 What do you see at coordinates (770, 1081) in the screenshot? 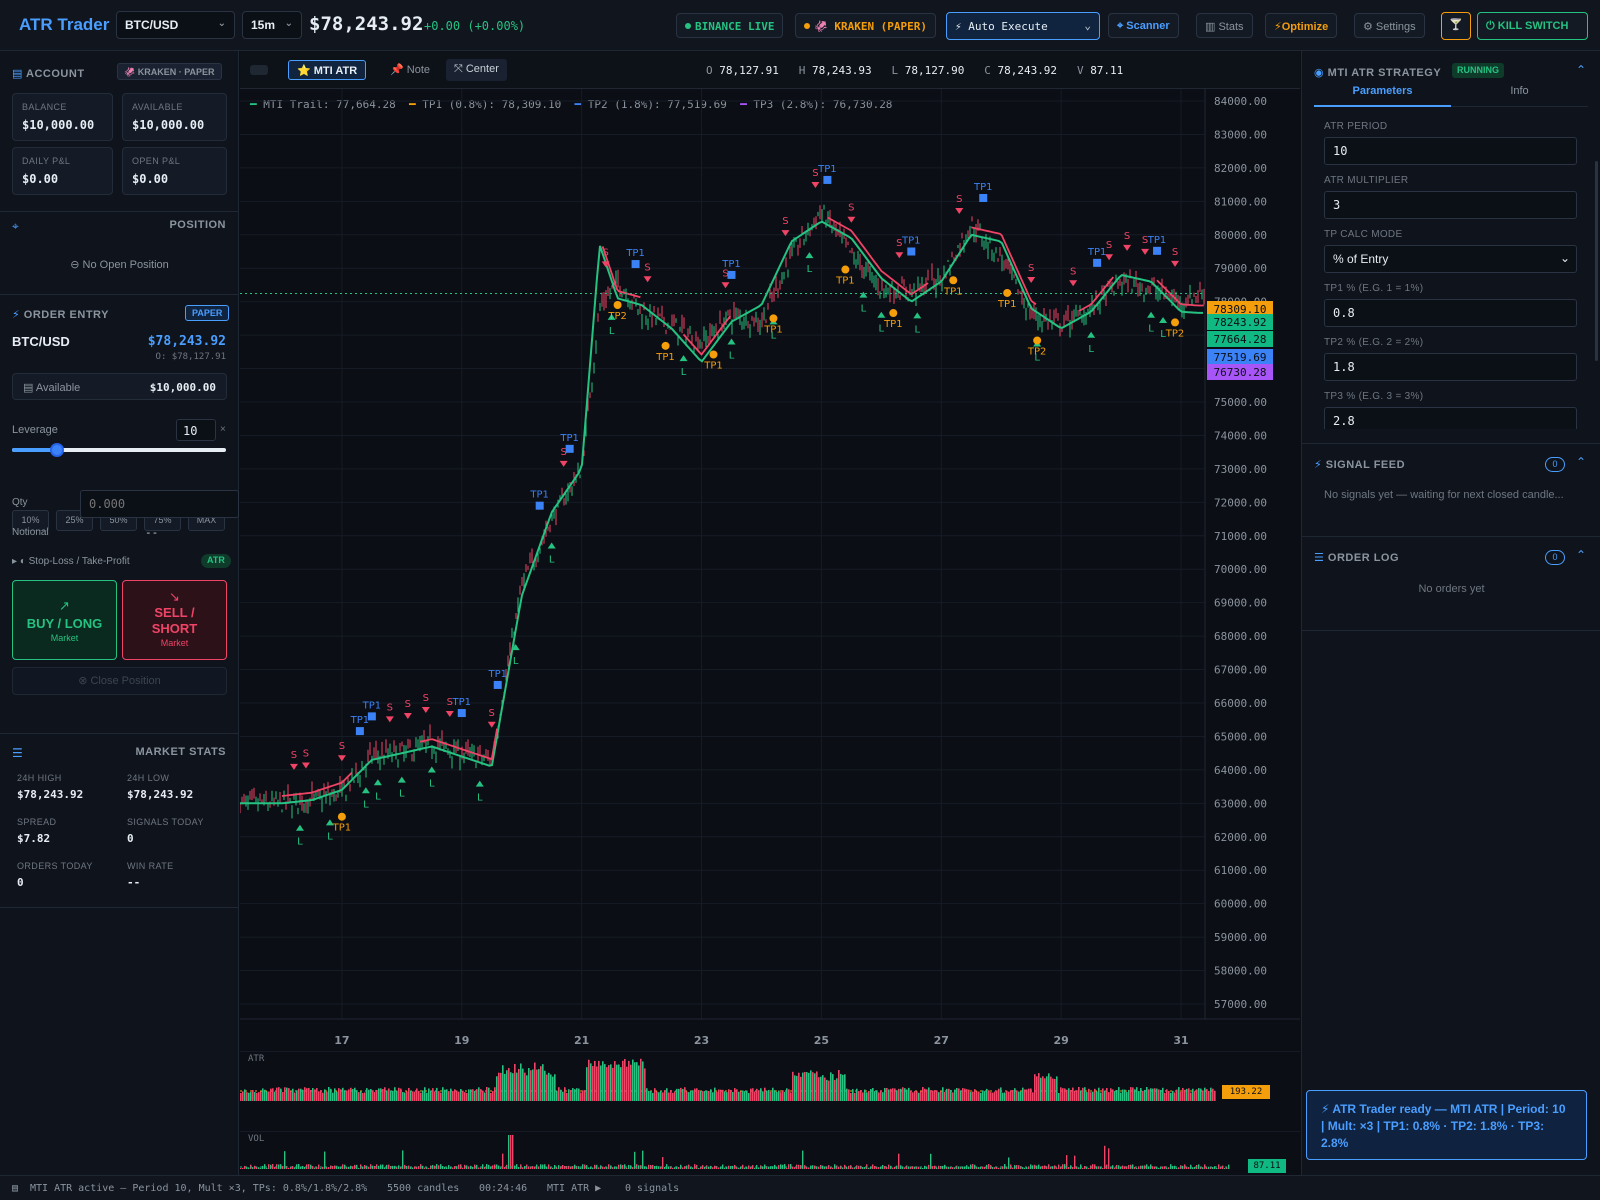
I see `atr-chart: 1719212325272931` at bounding box center [770, 1081].